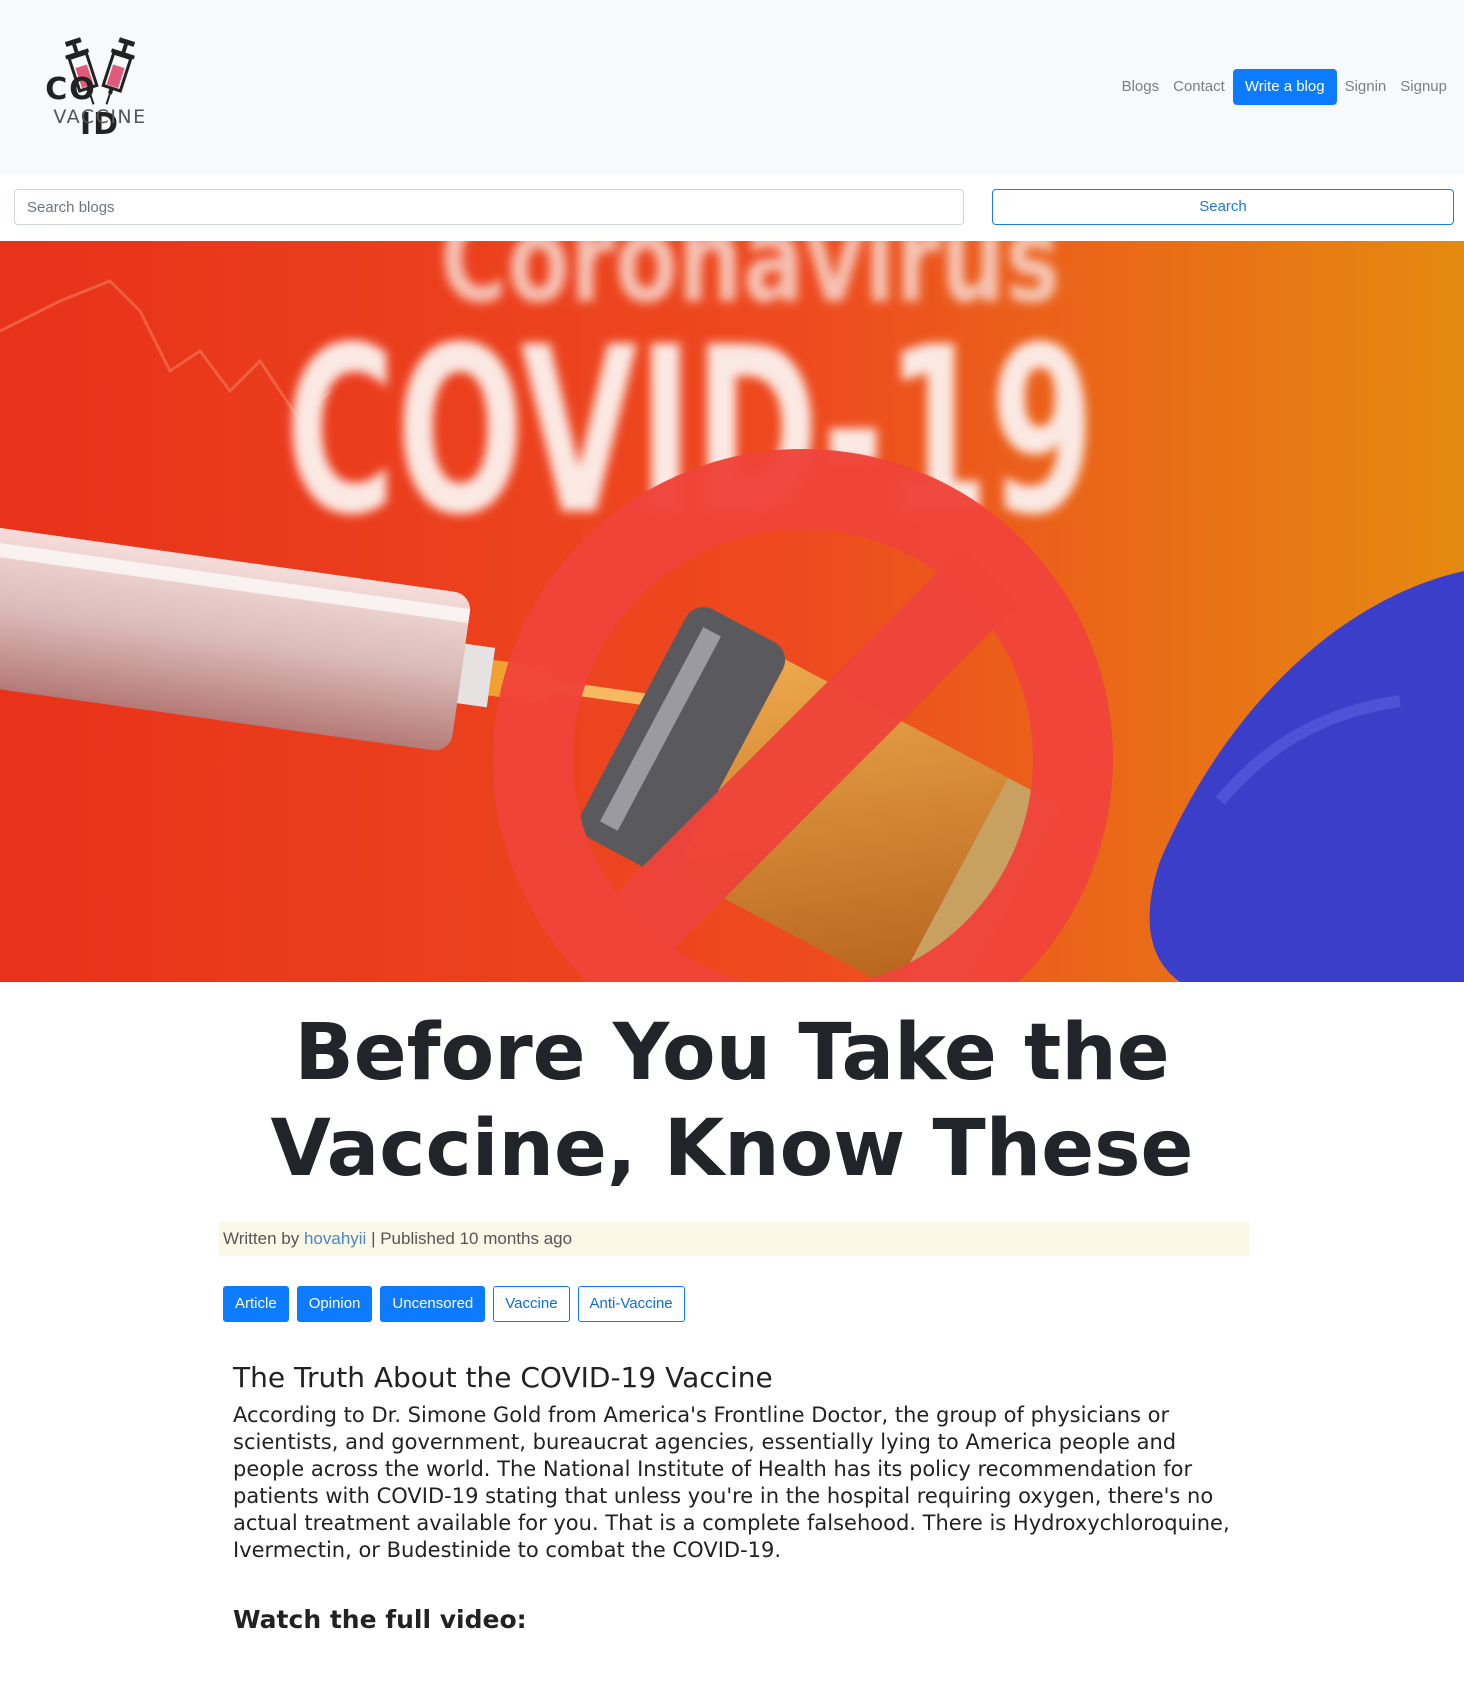  What do you see at coordinates (631, 1304) in the screenshot?
I see `tag-anti-vaccine: Anti-Vaccine` at bounding box center [631, 1304].